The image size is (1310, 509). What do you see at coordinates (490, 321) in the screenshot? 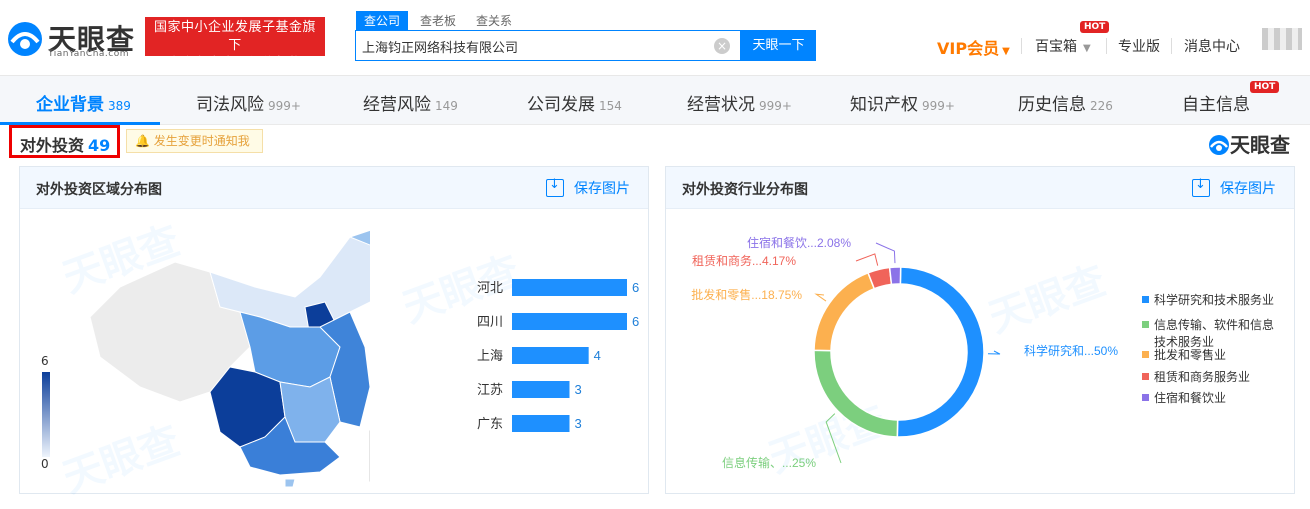
I see `bar-category-label: 四川` at bounding box center [490, 321].